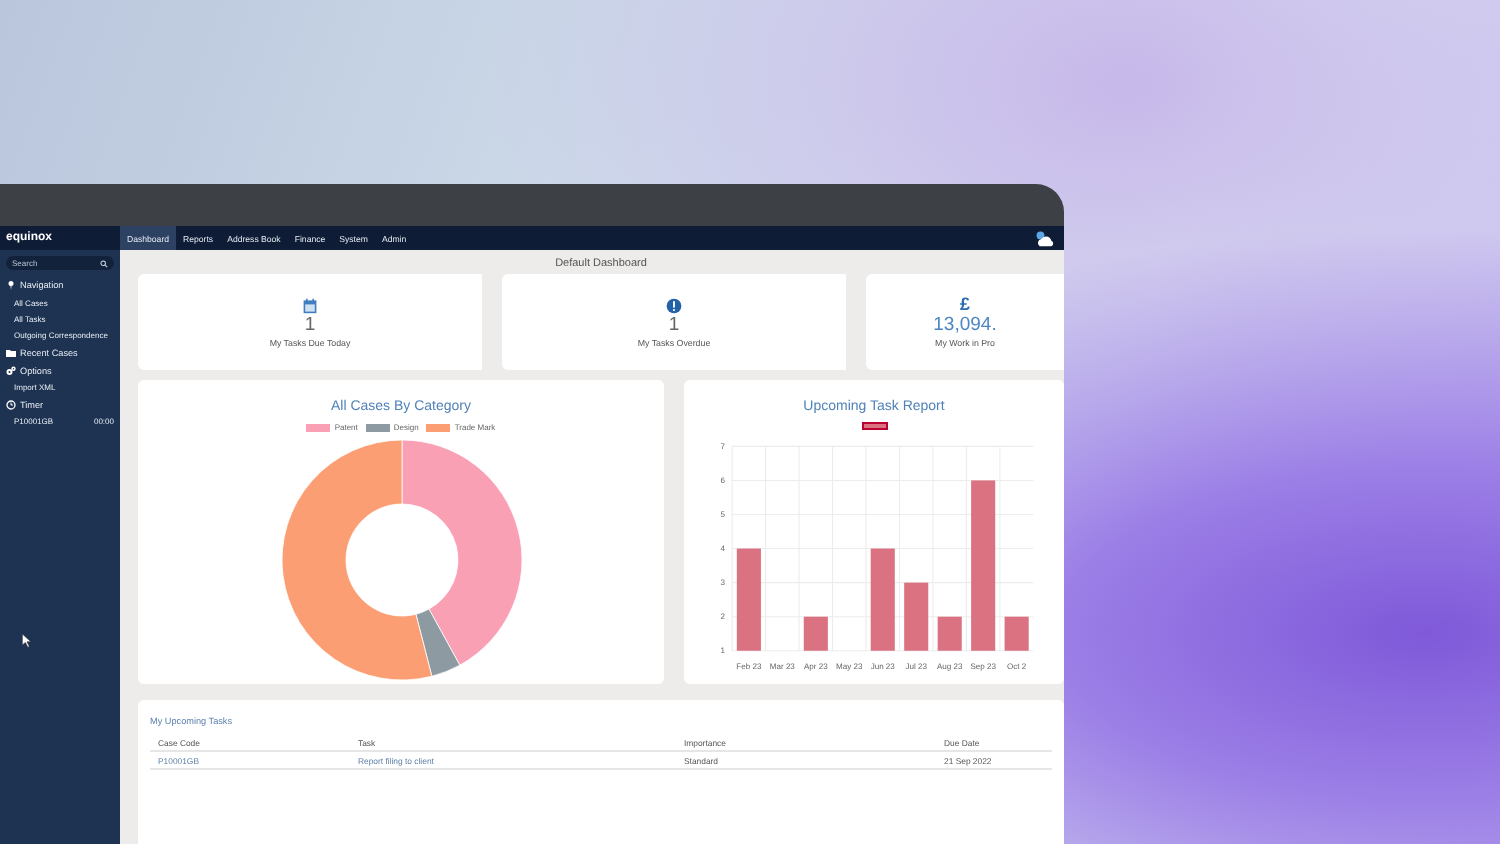  I want to click on search-icon, so click(104, 263).